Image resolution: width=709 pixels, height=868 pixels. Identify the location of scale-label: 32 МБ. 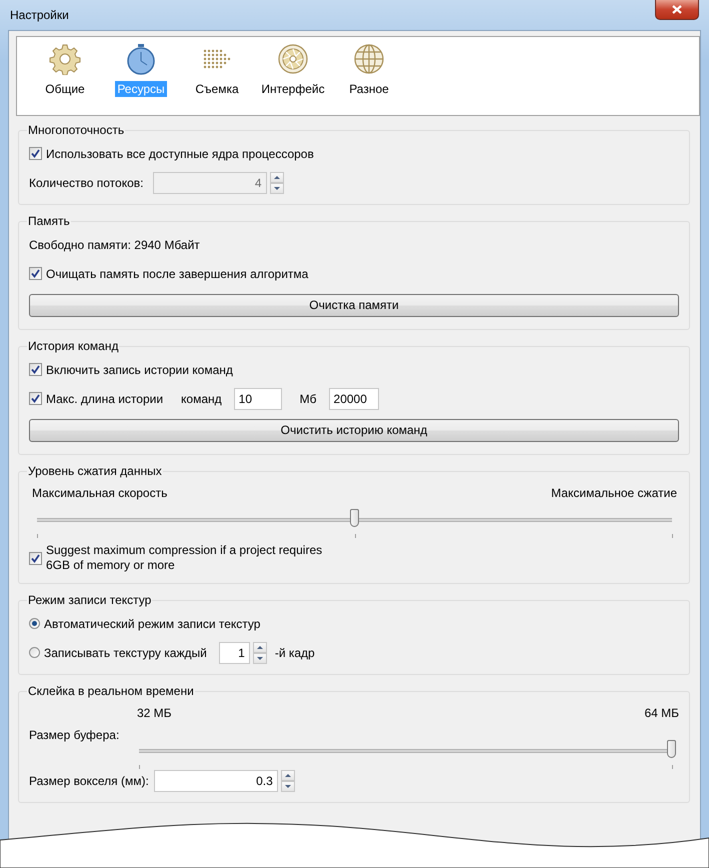
(154, 713).